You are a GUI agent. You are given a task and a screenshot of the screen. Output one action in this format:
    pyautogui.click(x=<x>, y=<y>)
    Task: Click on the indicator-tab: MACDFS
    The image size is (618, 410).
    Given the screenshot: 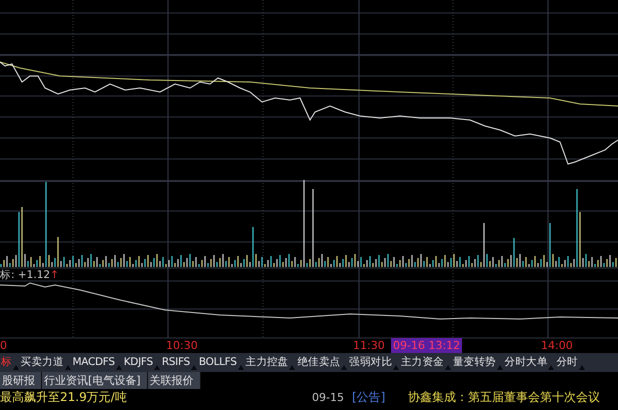 What is the action you would take?
    pyautogui.click(x=97, y=362)
    